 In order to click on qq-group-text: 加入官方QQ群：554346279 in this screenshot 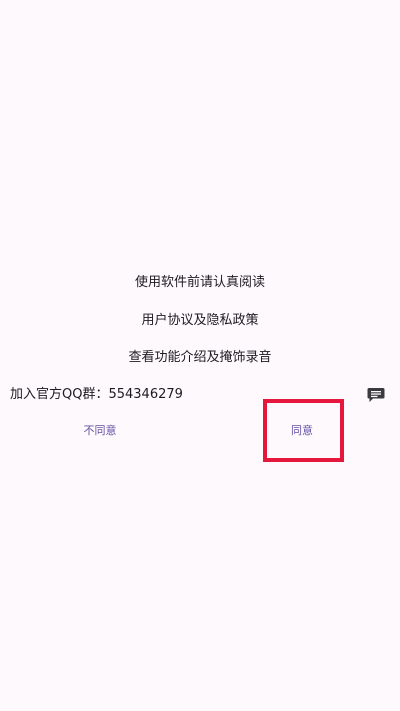, I will do `click(96, 394)`.